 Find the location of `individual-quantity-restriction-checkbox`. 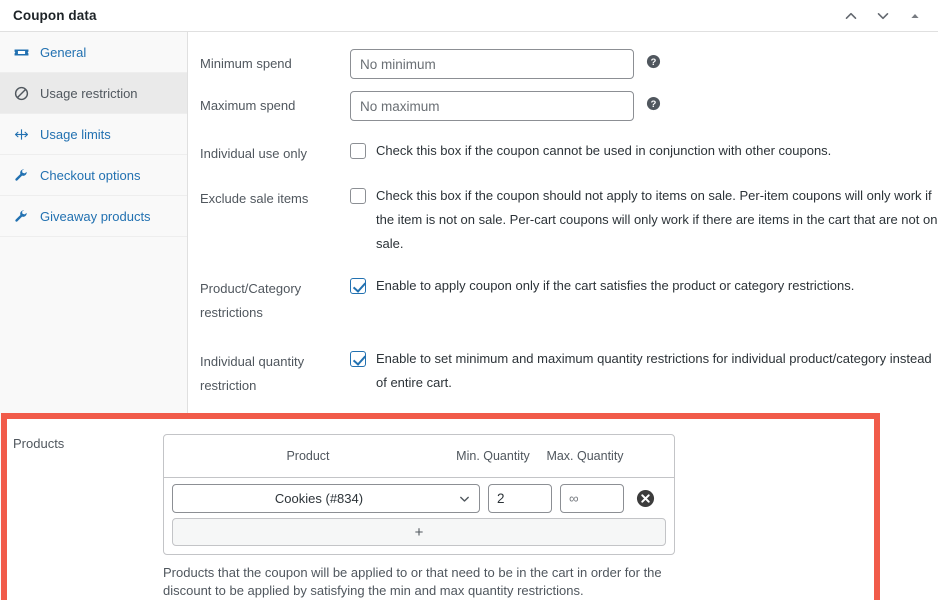

individual-quantity-restriction-checkbox is located at coordinates (358, 359).